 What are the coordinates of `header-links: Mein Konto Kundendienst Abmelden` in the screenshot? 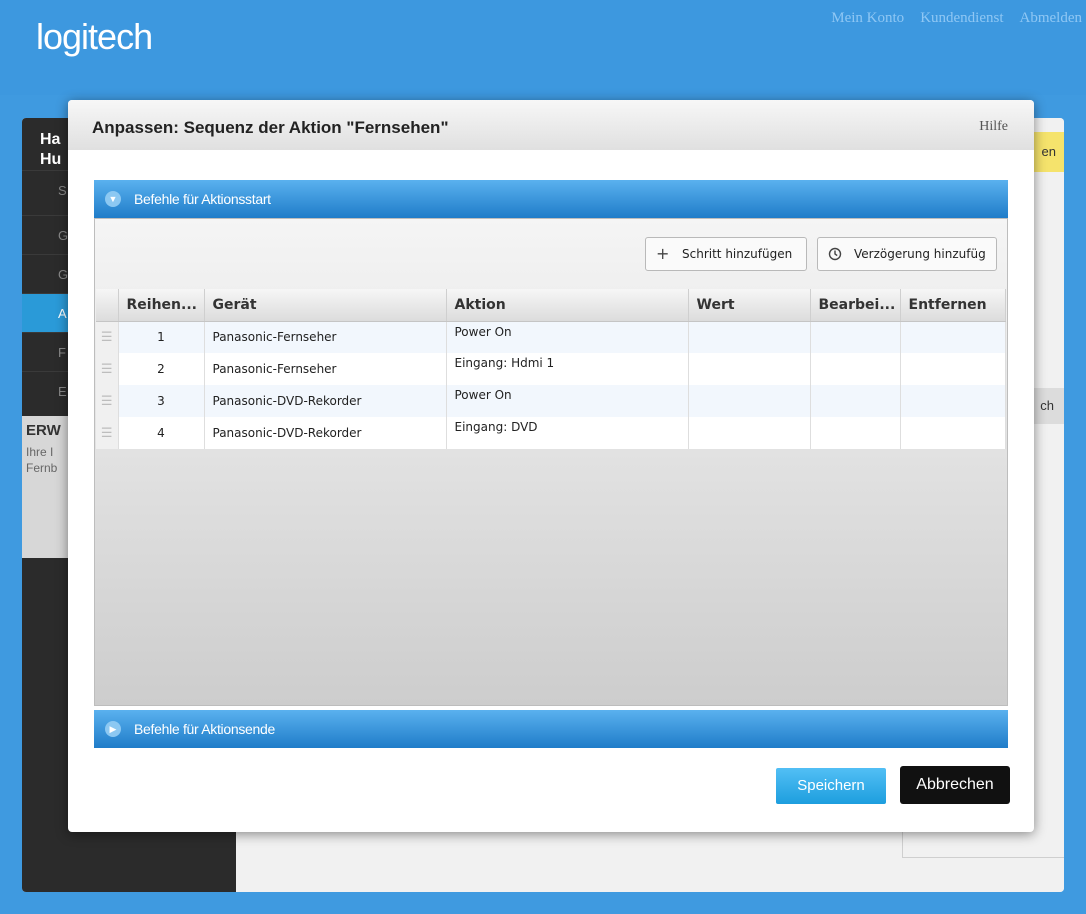 It's located at (956, 18).